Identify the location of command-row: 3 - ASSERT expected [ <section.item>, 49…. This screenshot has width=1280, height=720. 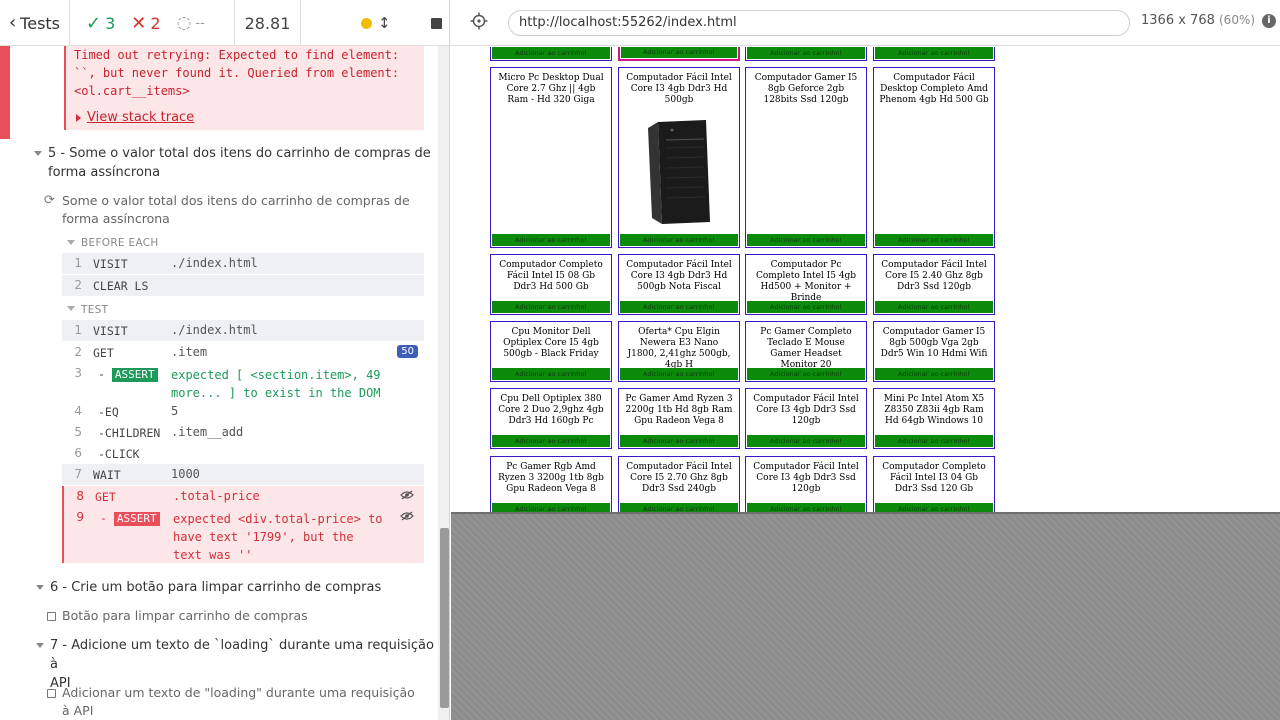
(243, 384).